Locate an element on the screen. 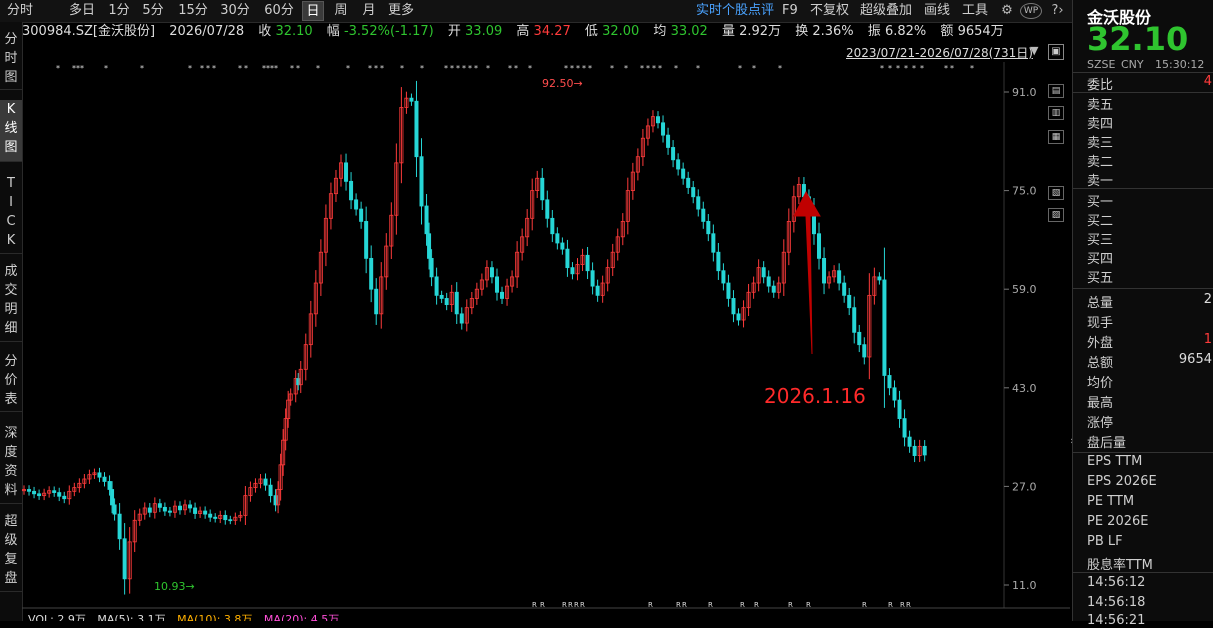  currency-label: CNY is located at coordinates (1132, 64).